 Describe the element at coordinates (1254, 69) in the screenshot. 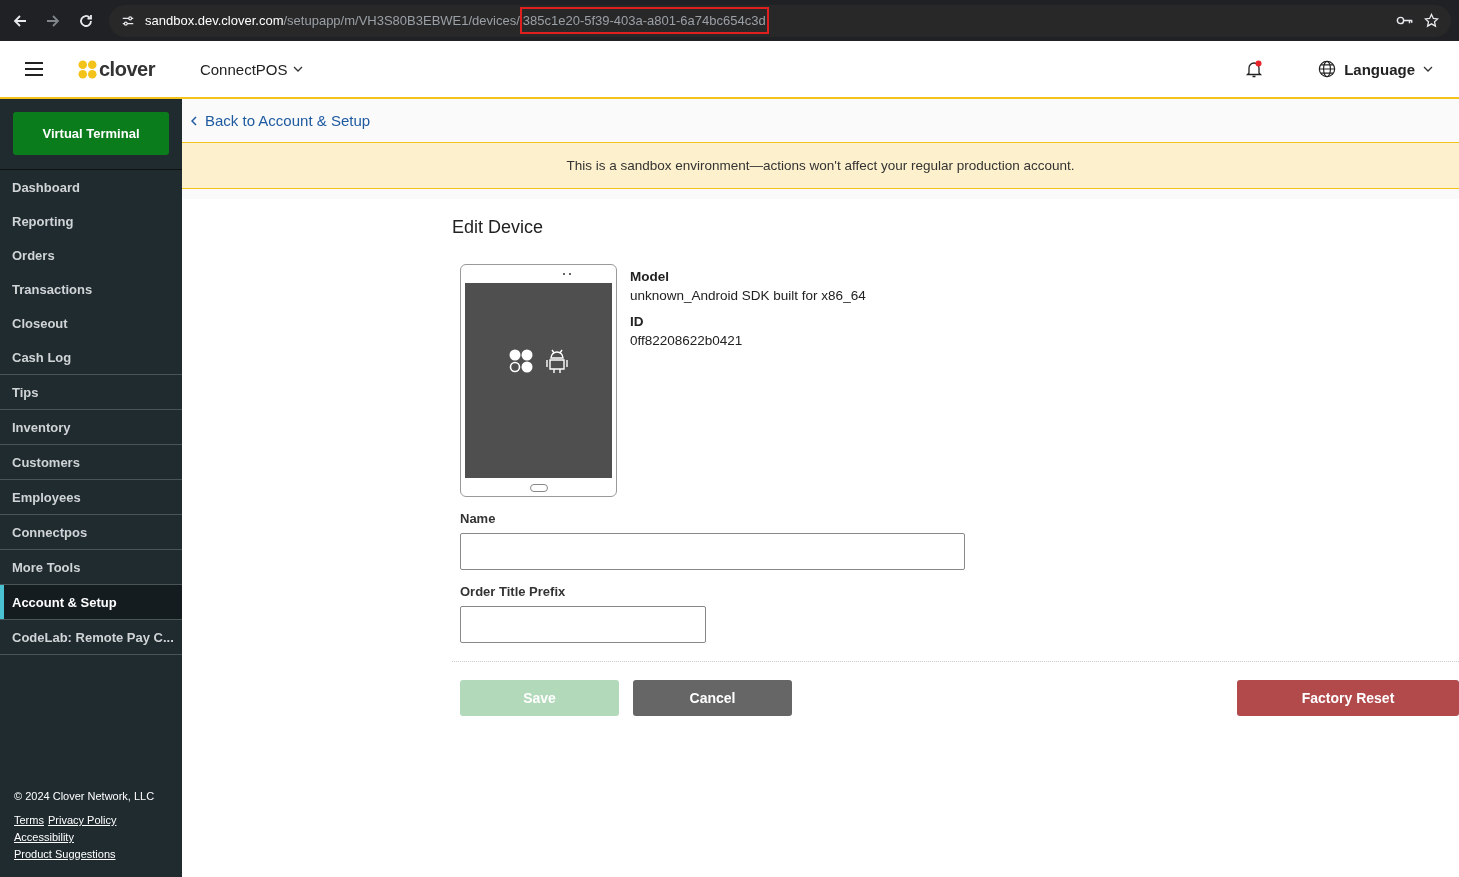

I see `notification-bell-icon` at that location.